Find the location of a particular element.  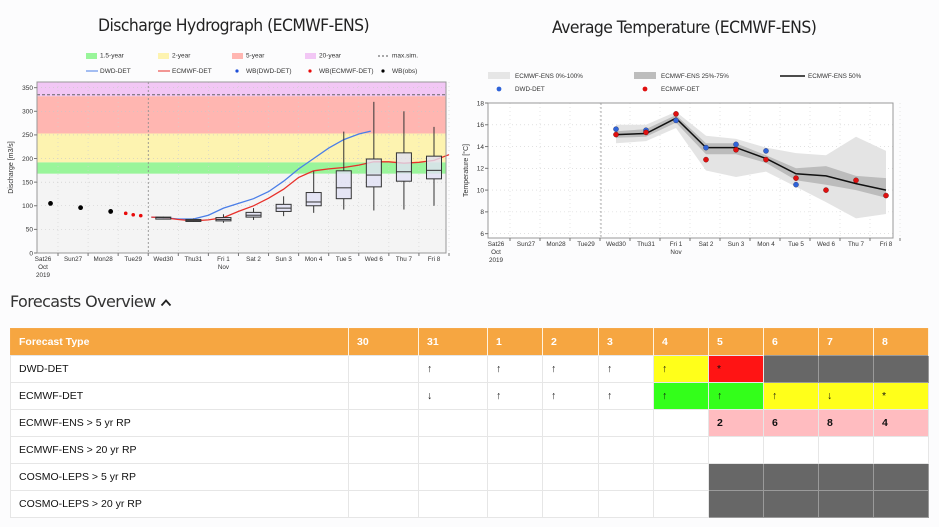

x-tick-label: Nov is located at coordinates (224, 267).